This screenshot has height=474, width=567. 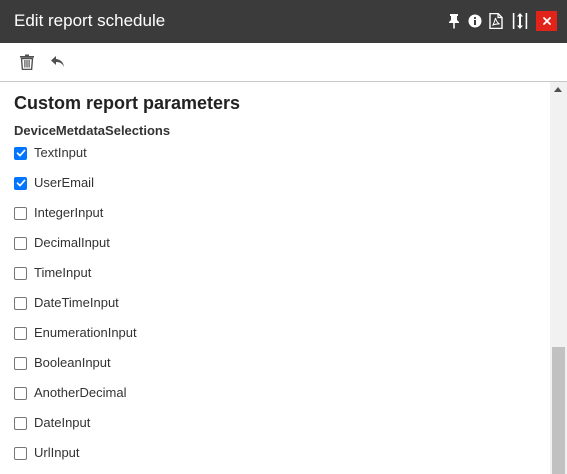 I want to click on undo-button, so click(x=58, y=62).